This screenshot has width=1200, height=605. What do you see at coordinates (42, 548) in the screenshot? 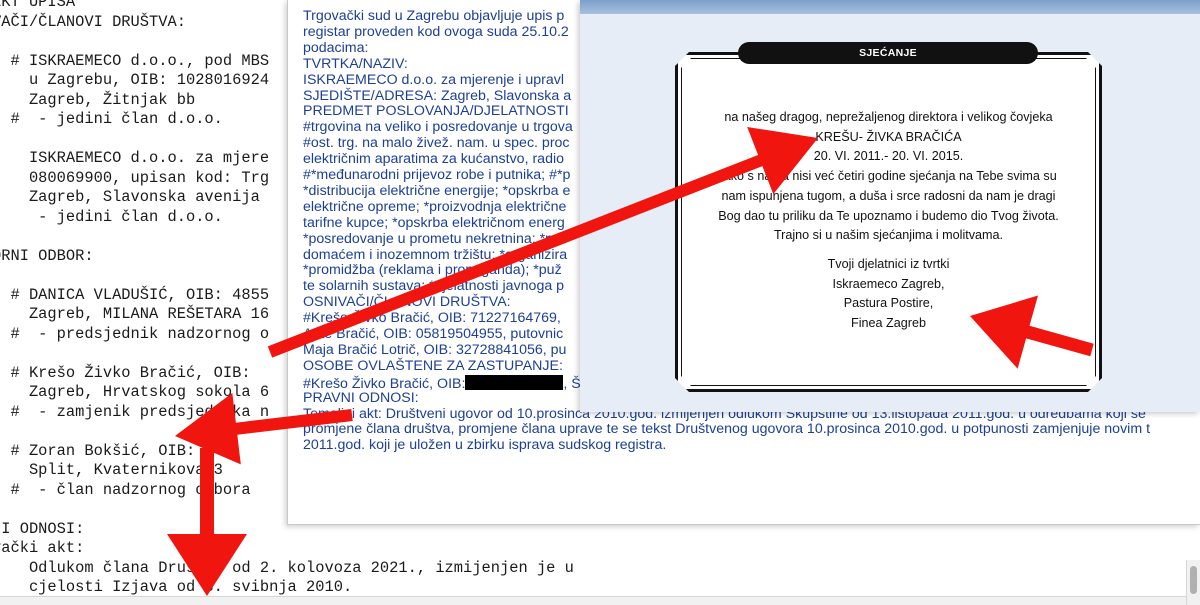
I see `registry-line: vački akt:` at bounding box center [42, 548].